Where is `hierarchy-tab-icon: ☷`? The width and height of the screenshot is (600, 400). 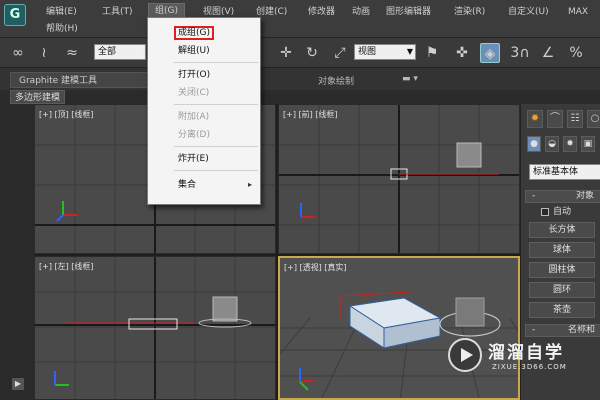
hierarchy-tab-icon: ☷ is located at coordinates (575, 119).